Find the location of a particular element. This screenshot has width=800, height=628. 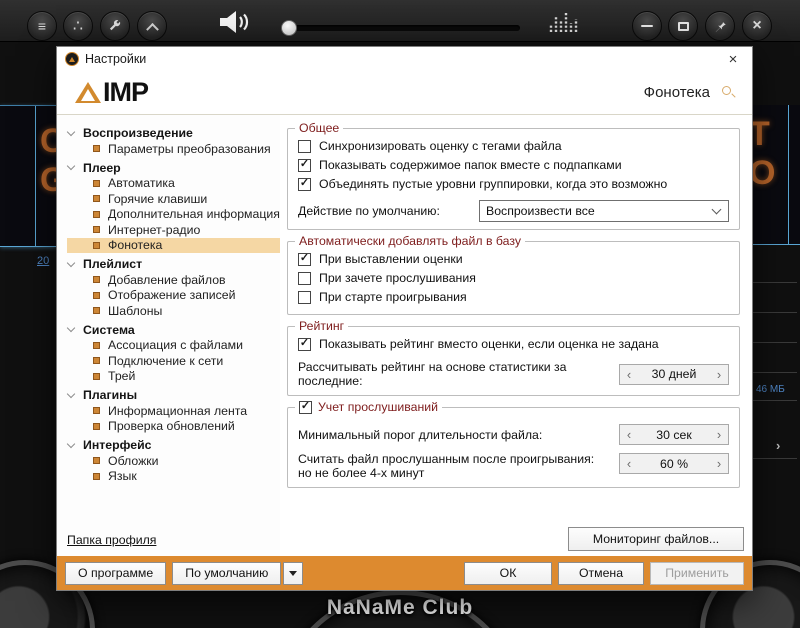

sidebar-item-internet-radio: Интернет-радио is located at coordinates (173, 230).